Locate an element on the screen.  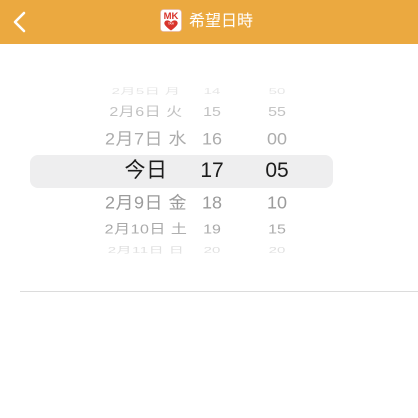
picker-row: 2月6日 火 15 55 is located at coordinates (209, 113).